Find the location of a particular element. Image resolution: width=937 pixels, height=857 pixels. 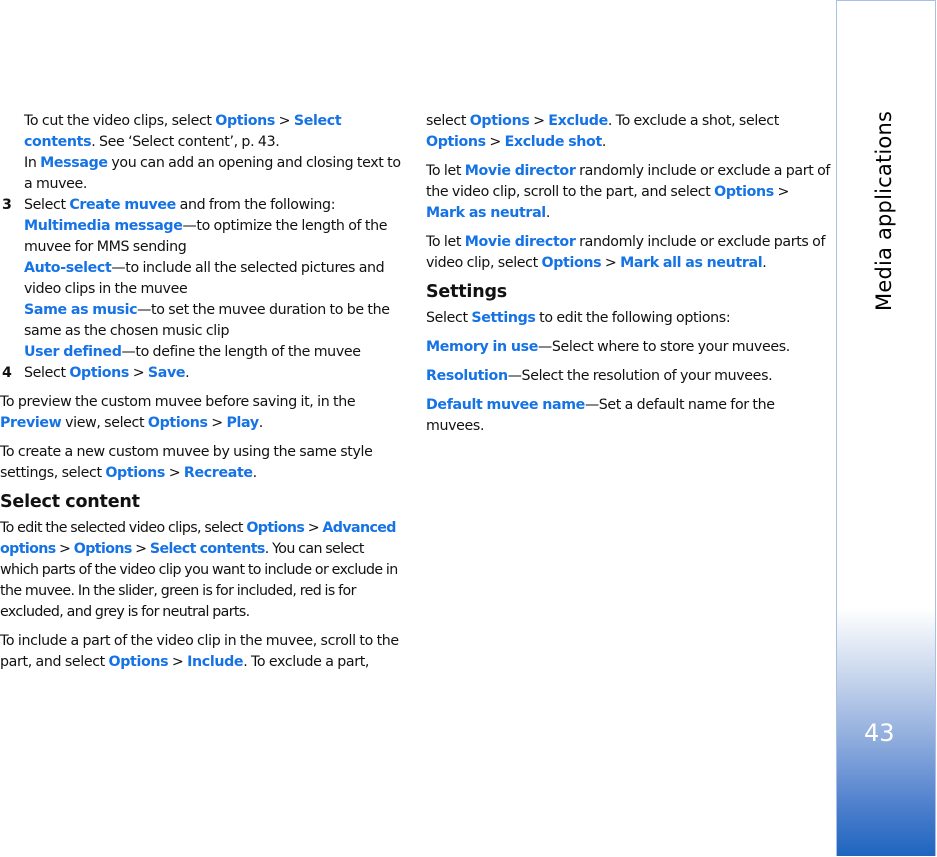

step-4: 4 Select Options > Save. is located at coordinates (202, 373).